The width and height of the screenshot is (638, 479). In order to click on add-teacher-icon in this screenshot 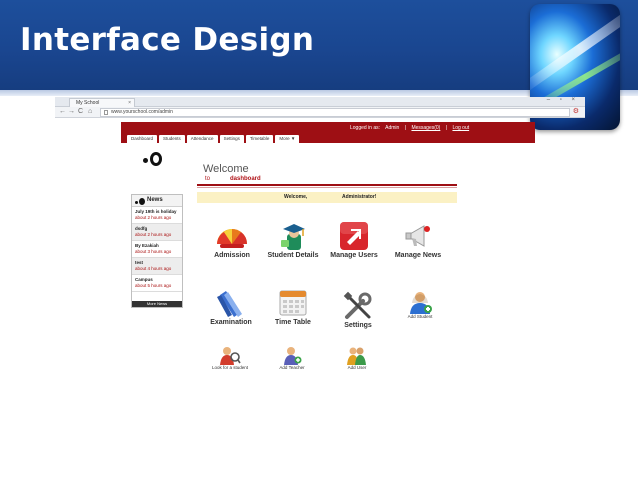, I will do `click(293, 356)`.